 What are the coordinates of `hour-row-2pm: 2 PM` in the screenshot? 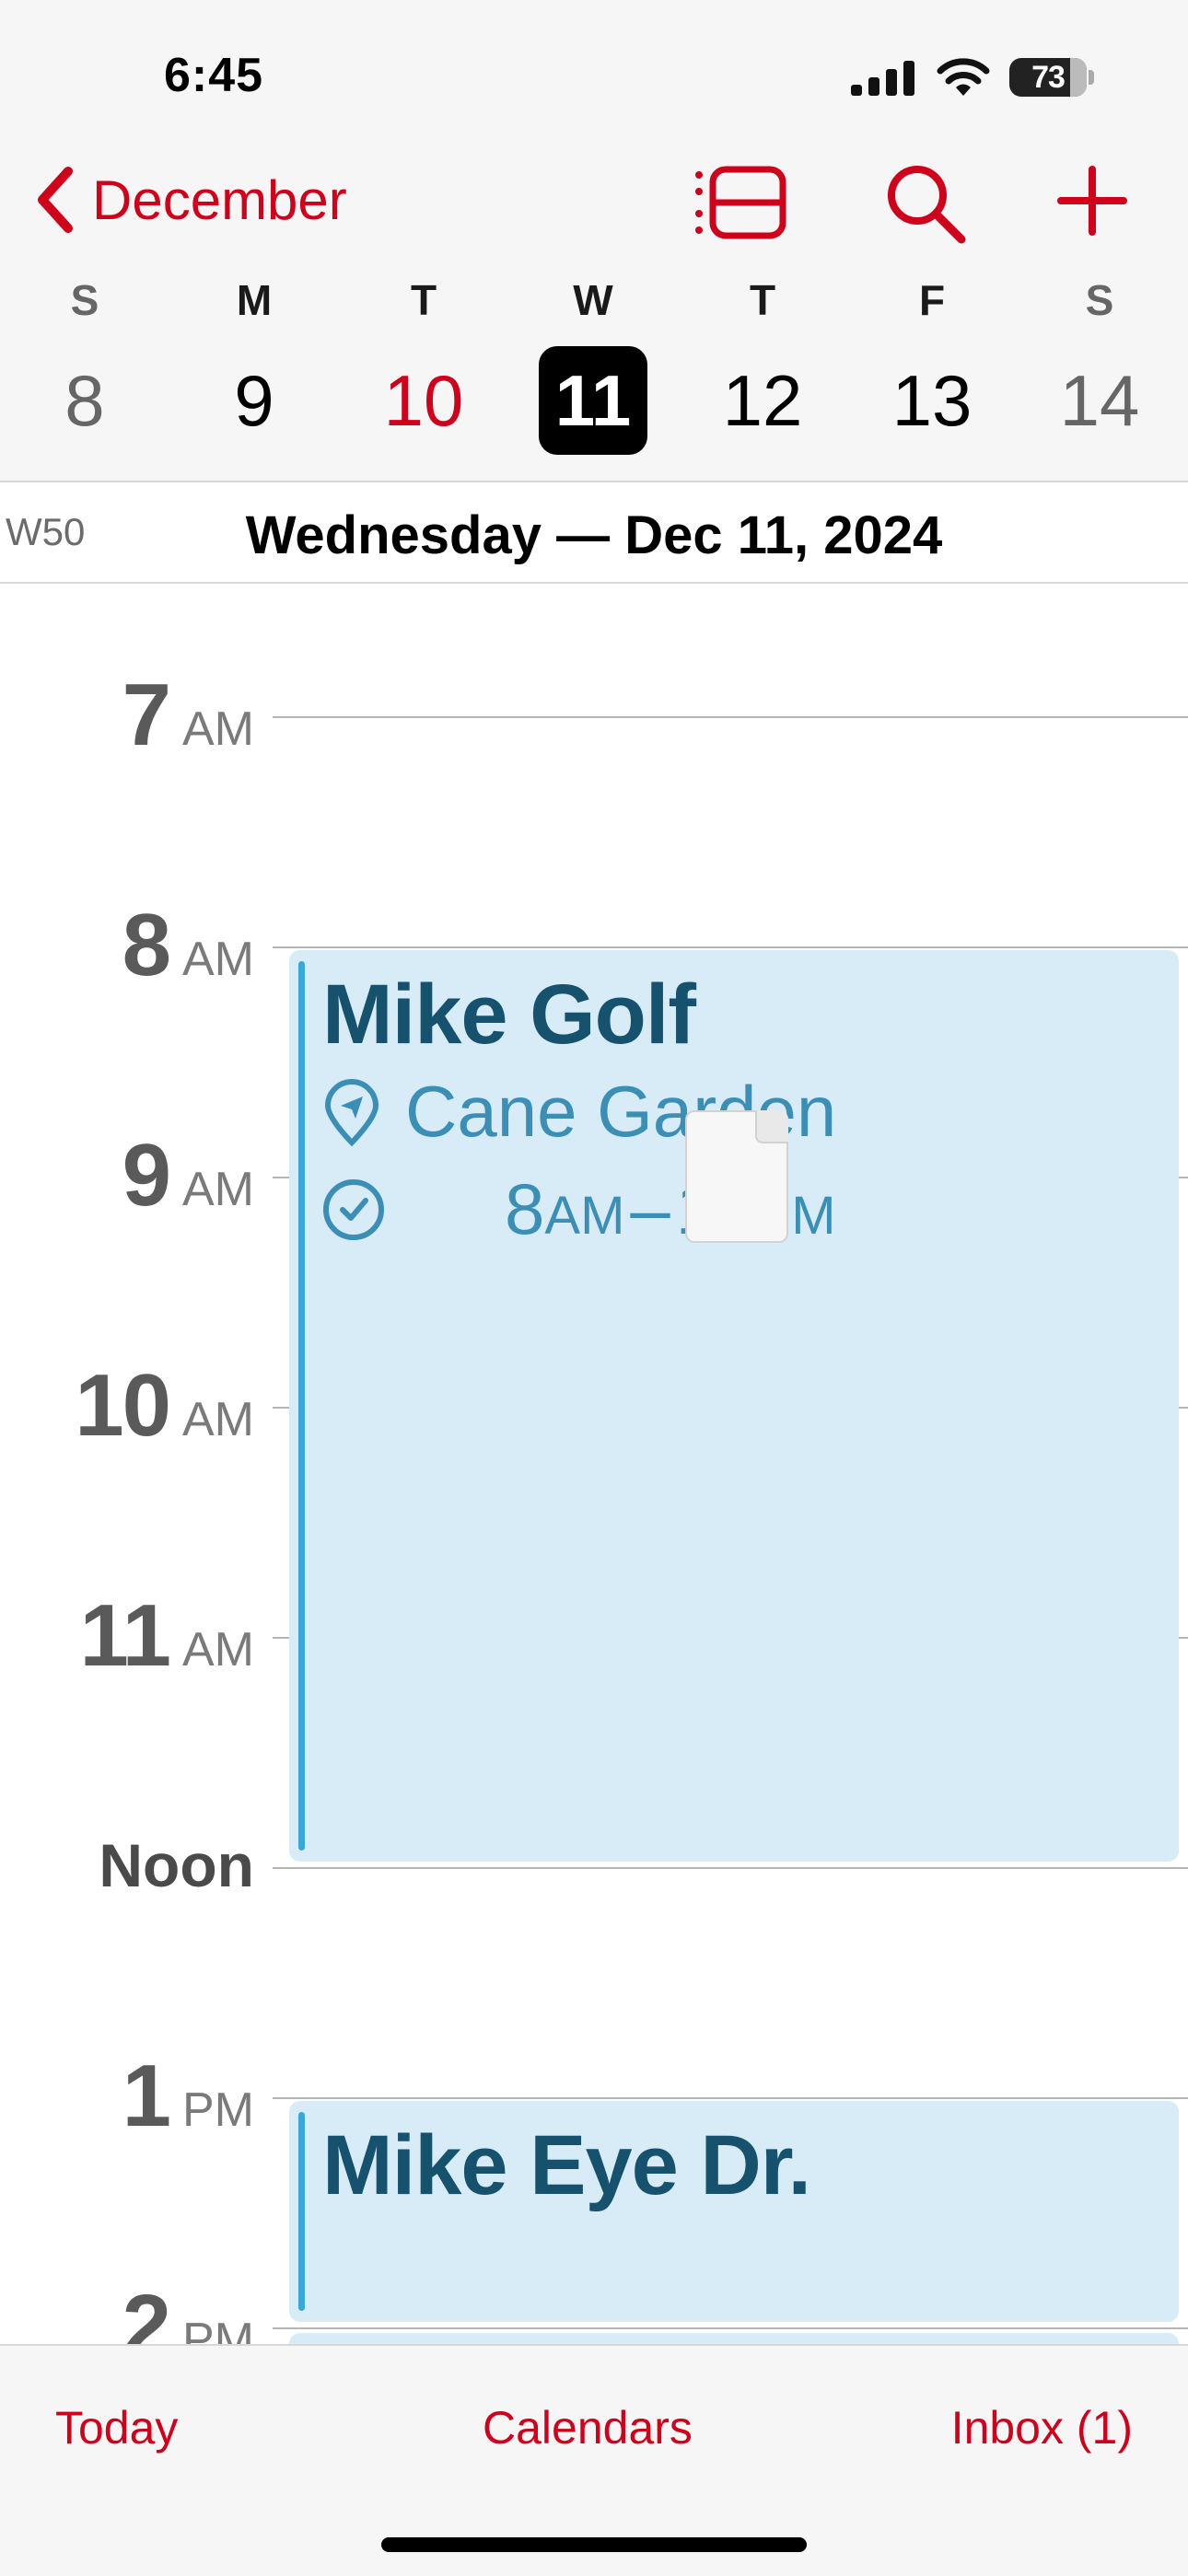 It's located at (594, 2310).